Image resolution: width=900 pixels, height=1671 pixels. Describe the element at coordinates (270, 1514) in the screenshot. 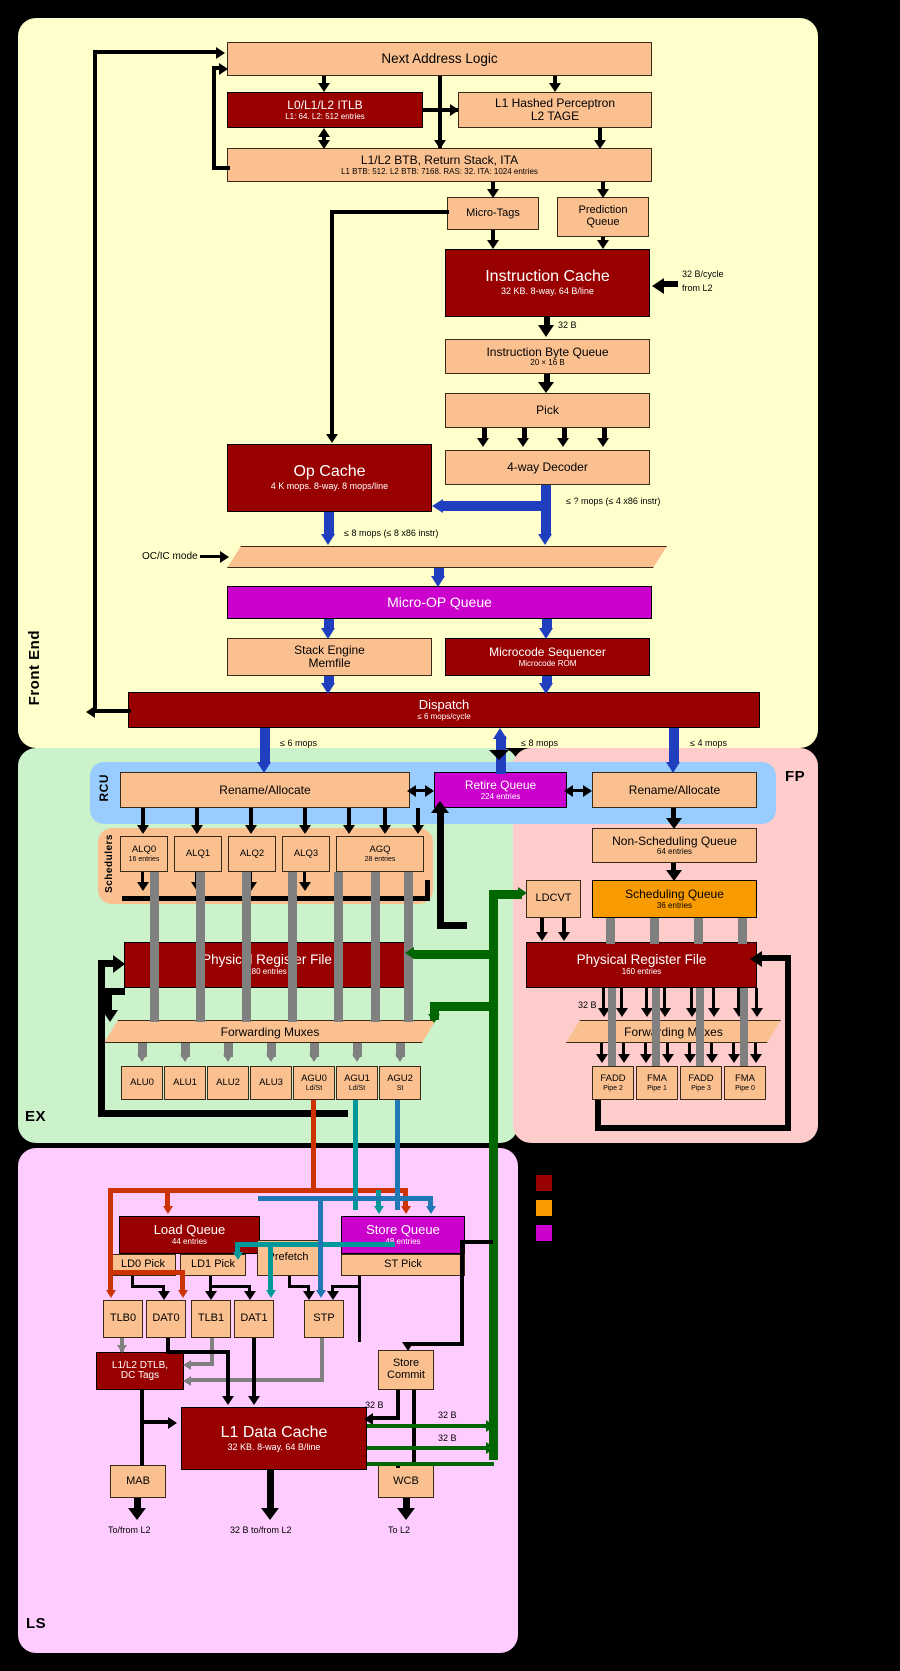

I see `arrow-dc-l2` at that location.